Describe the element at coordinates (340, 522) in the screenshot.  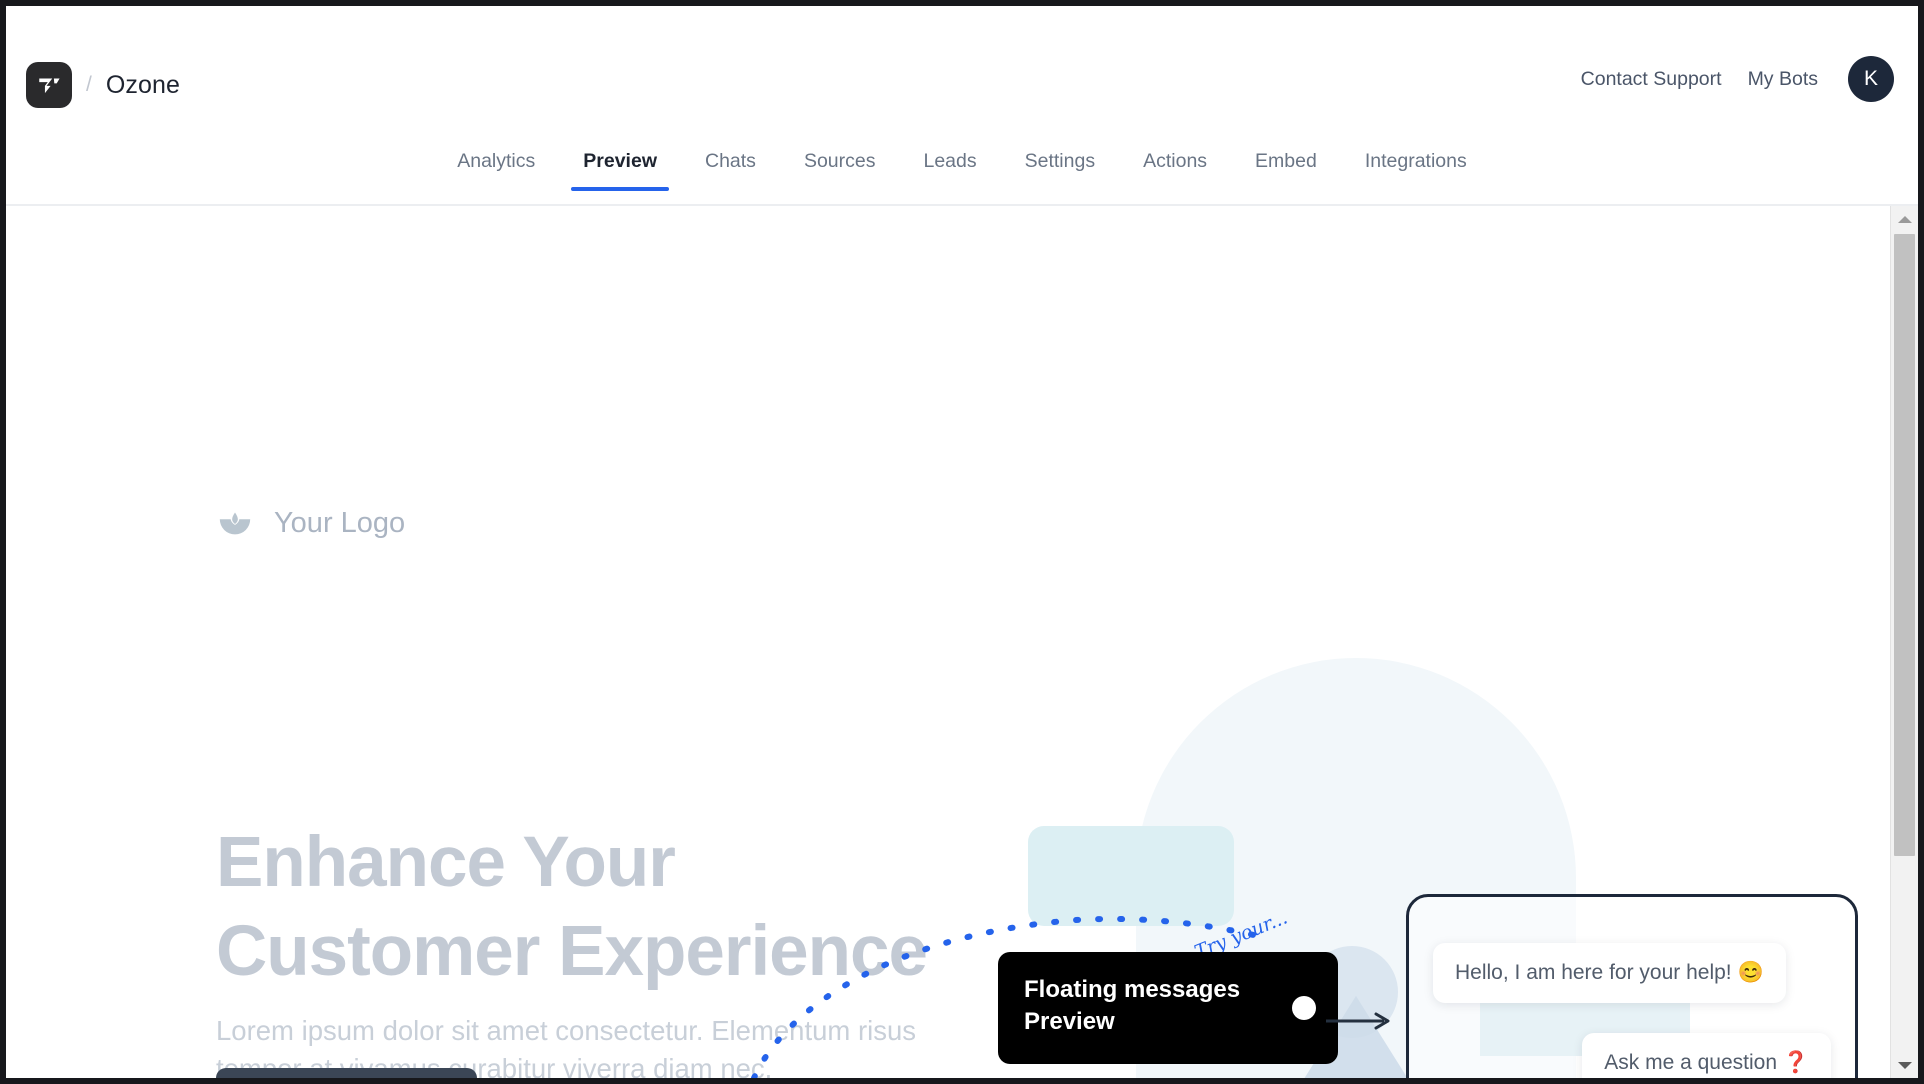
I see `preview-brand-logo-label: Your Logo` at that location.